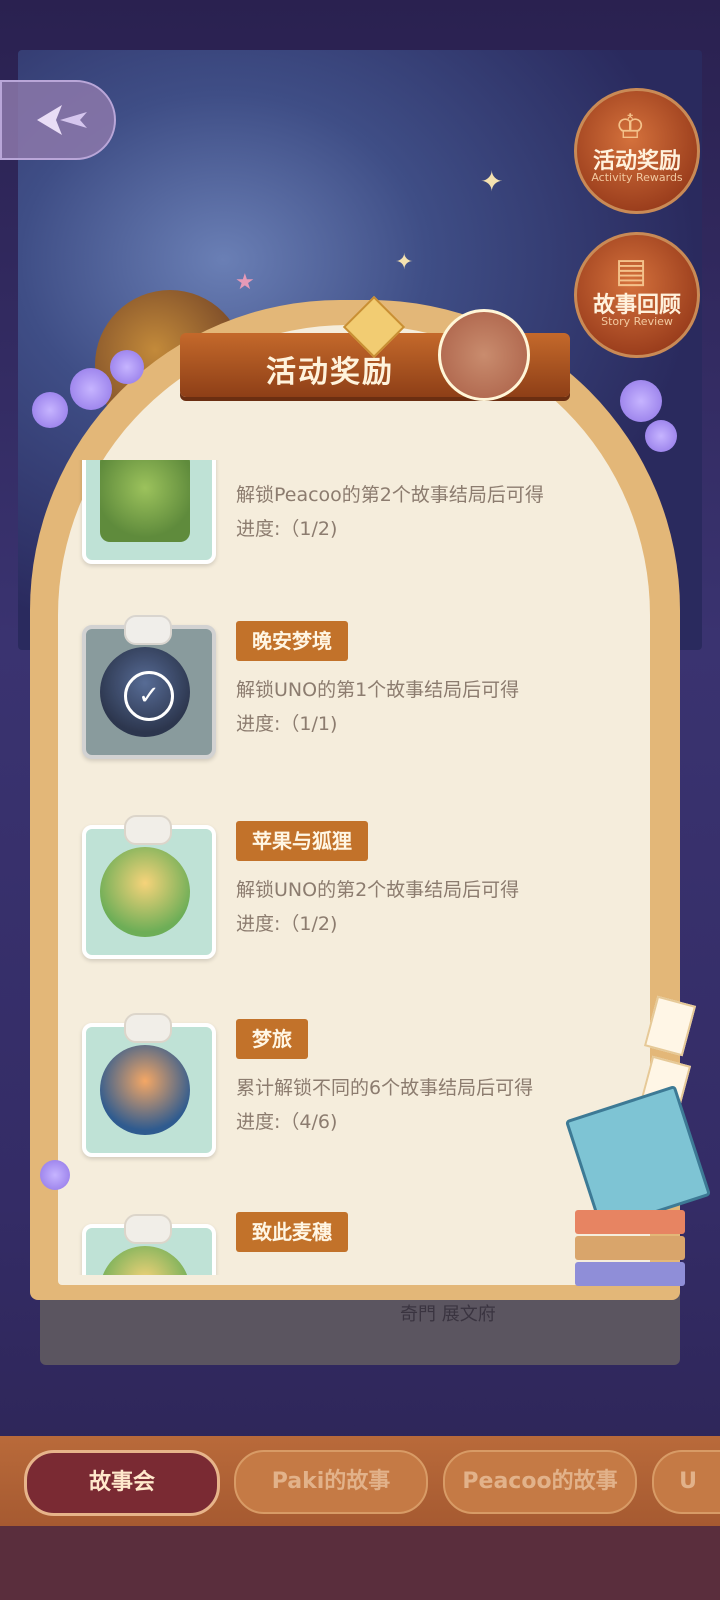 The height and width of the screenshot is (1600, 720). What do you see at coordinates (272, 1039) in the screenshot?
I see `reward-name-tag: 梦旅` at bounding box center [272, 1039].